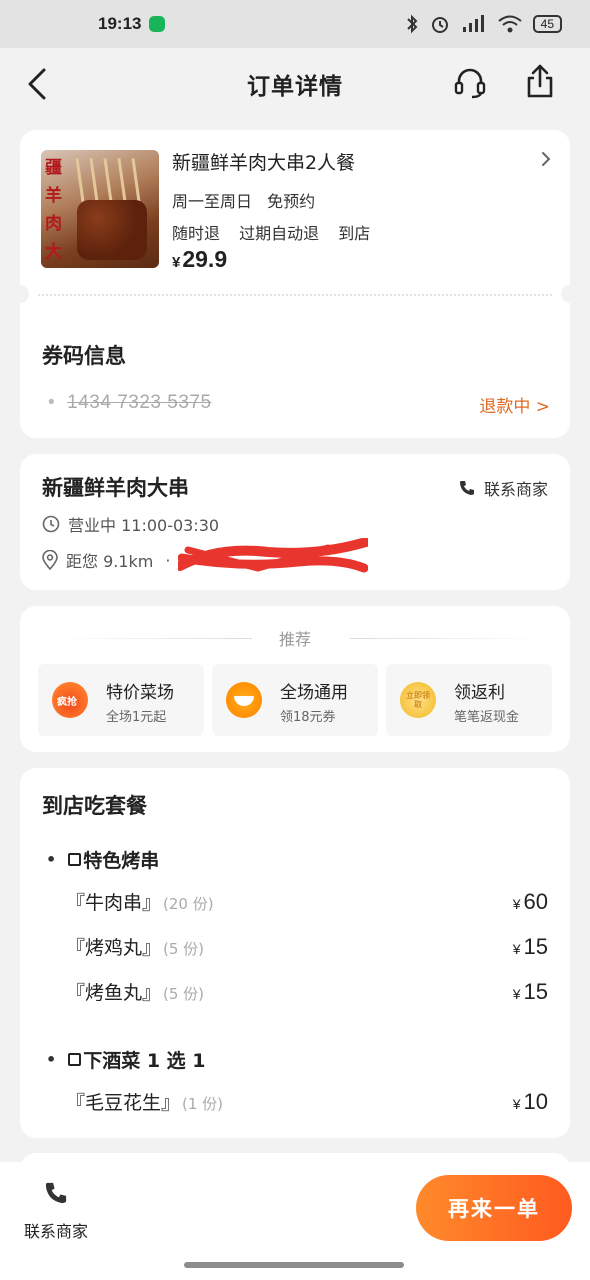 Image resolution: width=590 pixels, height=1280 pixels. What do you see at coordinates (136, 717) in the screenshot?
I see `recommend-subtitle: 全场1元起` at bounding box center [136, 717].